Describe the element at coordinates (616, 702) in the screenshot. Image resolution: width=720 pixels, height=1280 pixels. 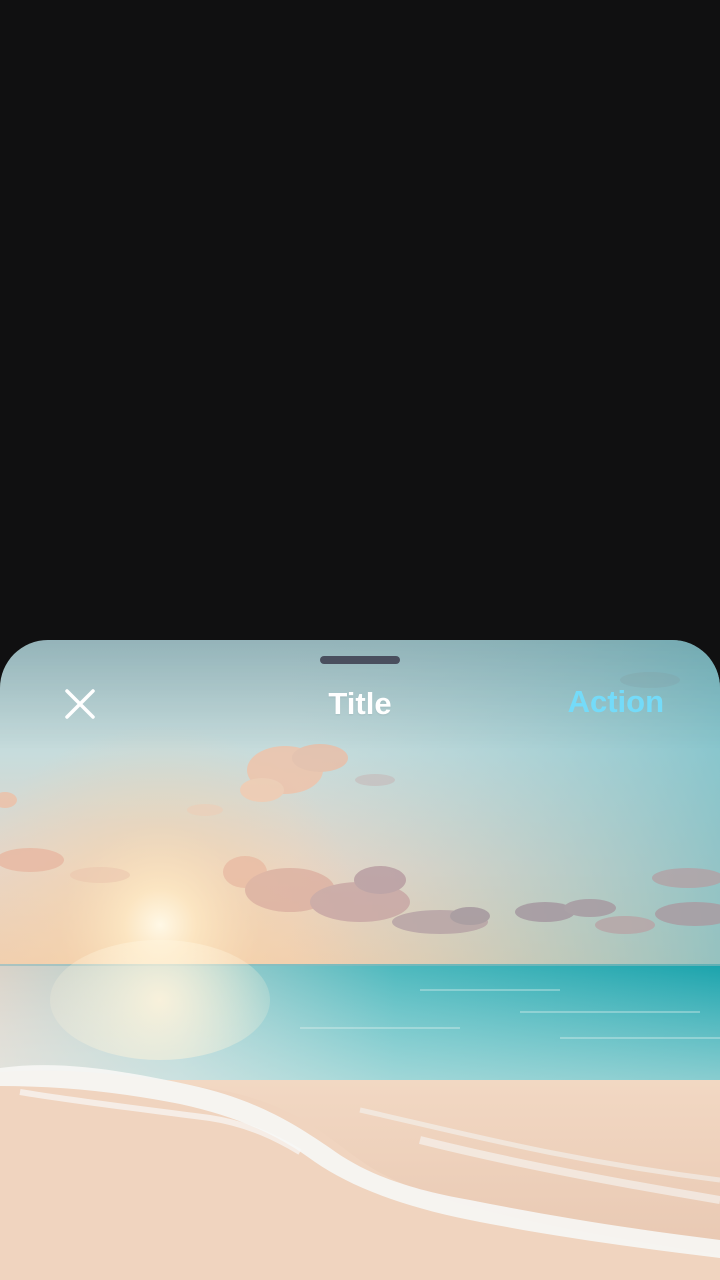
I see `action-button: Action` at that location.